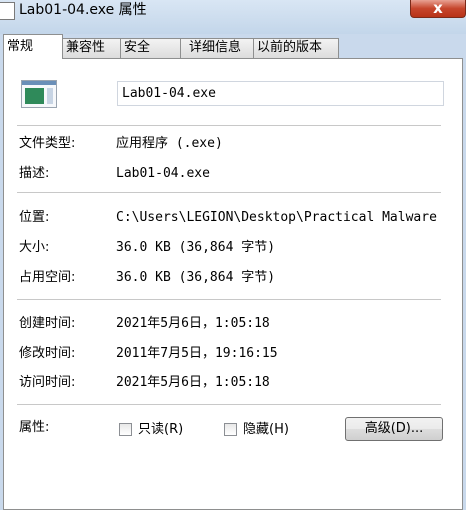 Image resolution: width=466 pixels, height=510 pixels. I want to click on close-icon: x, so click(438, 8).